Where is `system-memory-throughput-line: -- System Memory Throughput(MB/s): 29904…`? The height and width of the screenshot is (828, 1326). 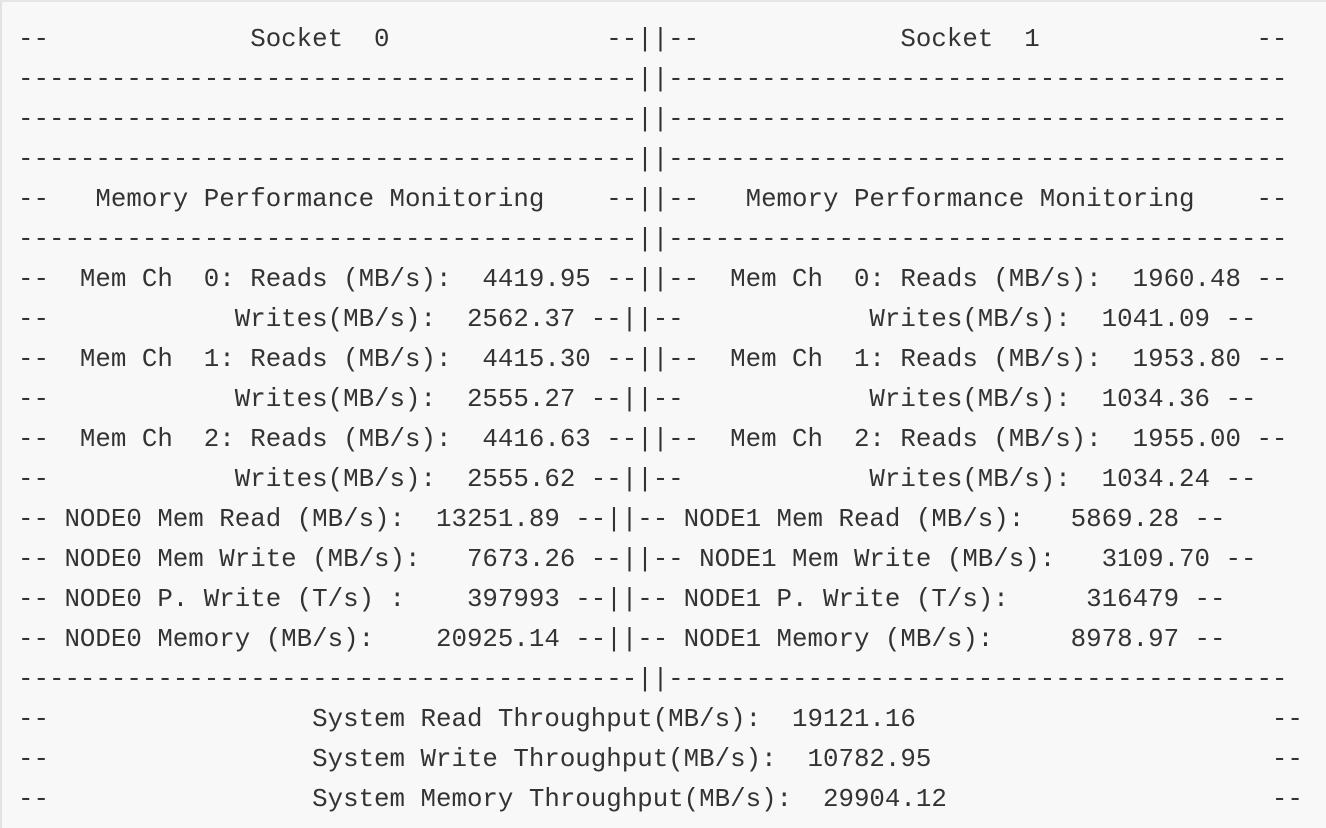
system-memory-throughput-line: -- System Memory Throughput(MB/s): 29904… is located at coordinates (660, 799).